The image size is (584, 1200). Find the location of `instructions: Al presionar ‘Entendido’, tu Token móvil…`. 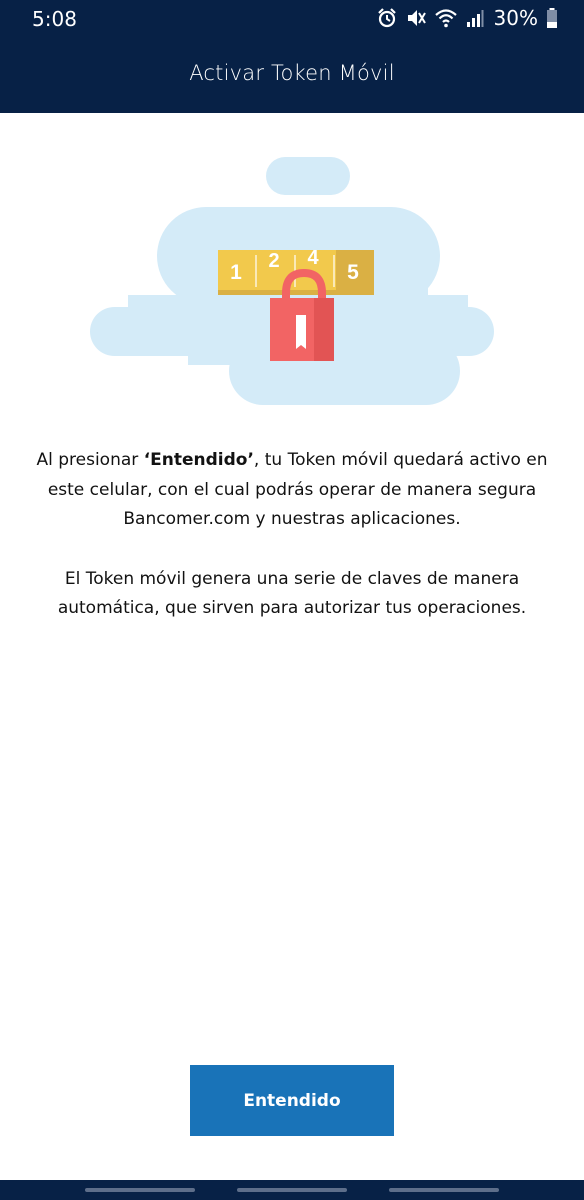

instructions: Al presionar ‘Entendido’, tu Token móvil… is located at coordinates (292, 535).